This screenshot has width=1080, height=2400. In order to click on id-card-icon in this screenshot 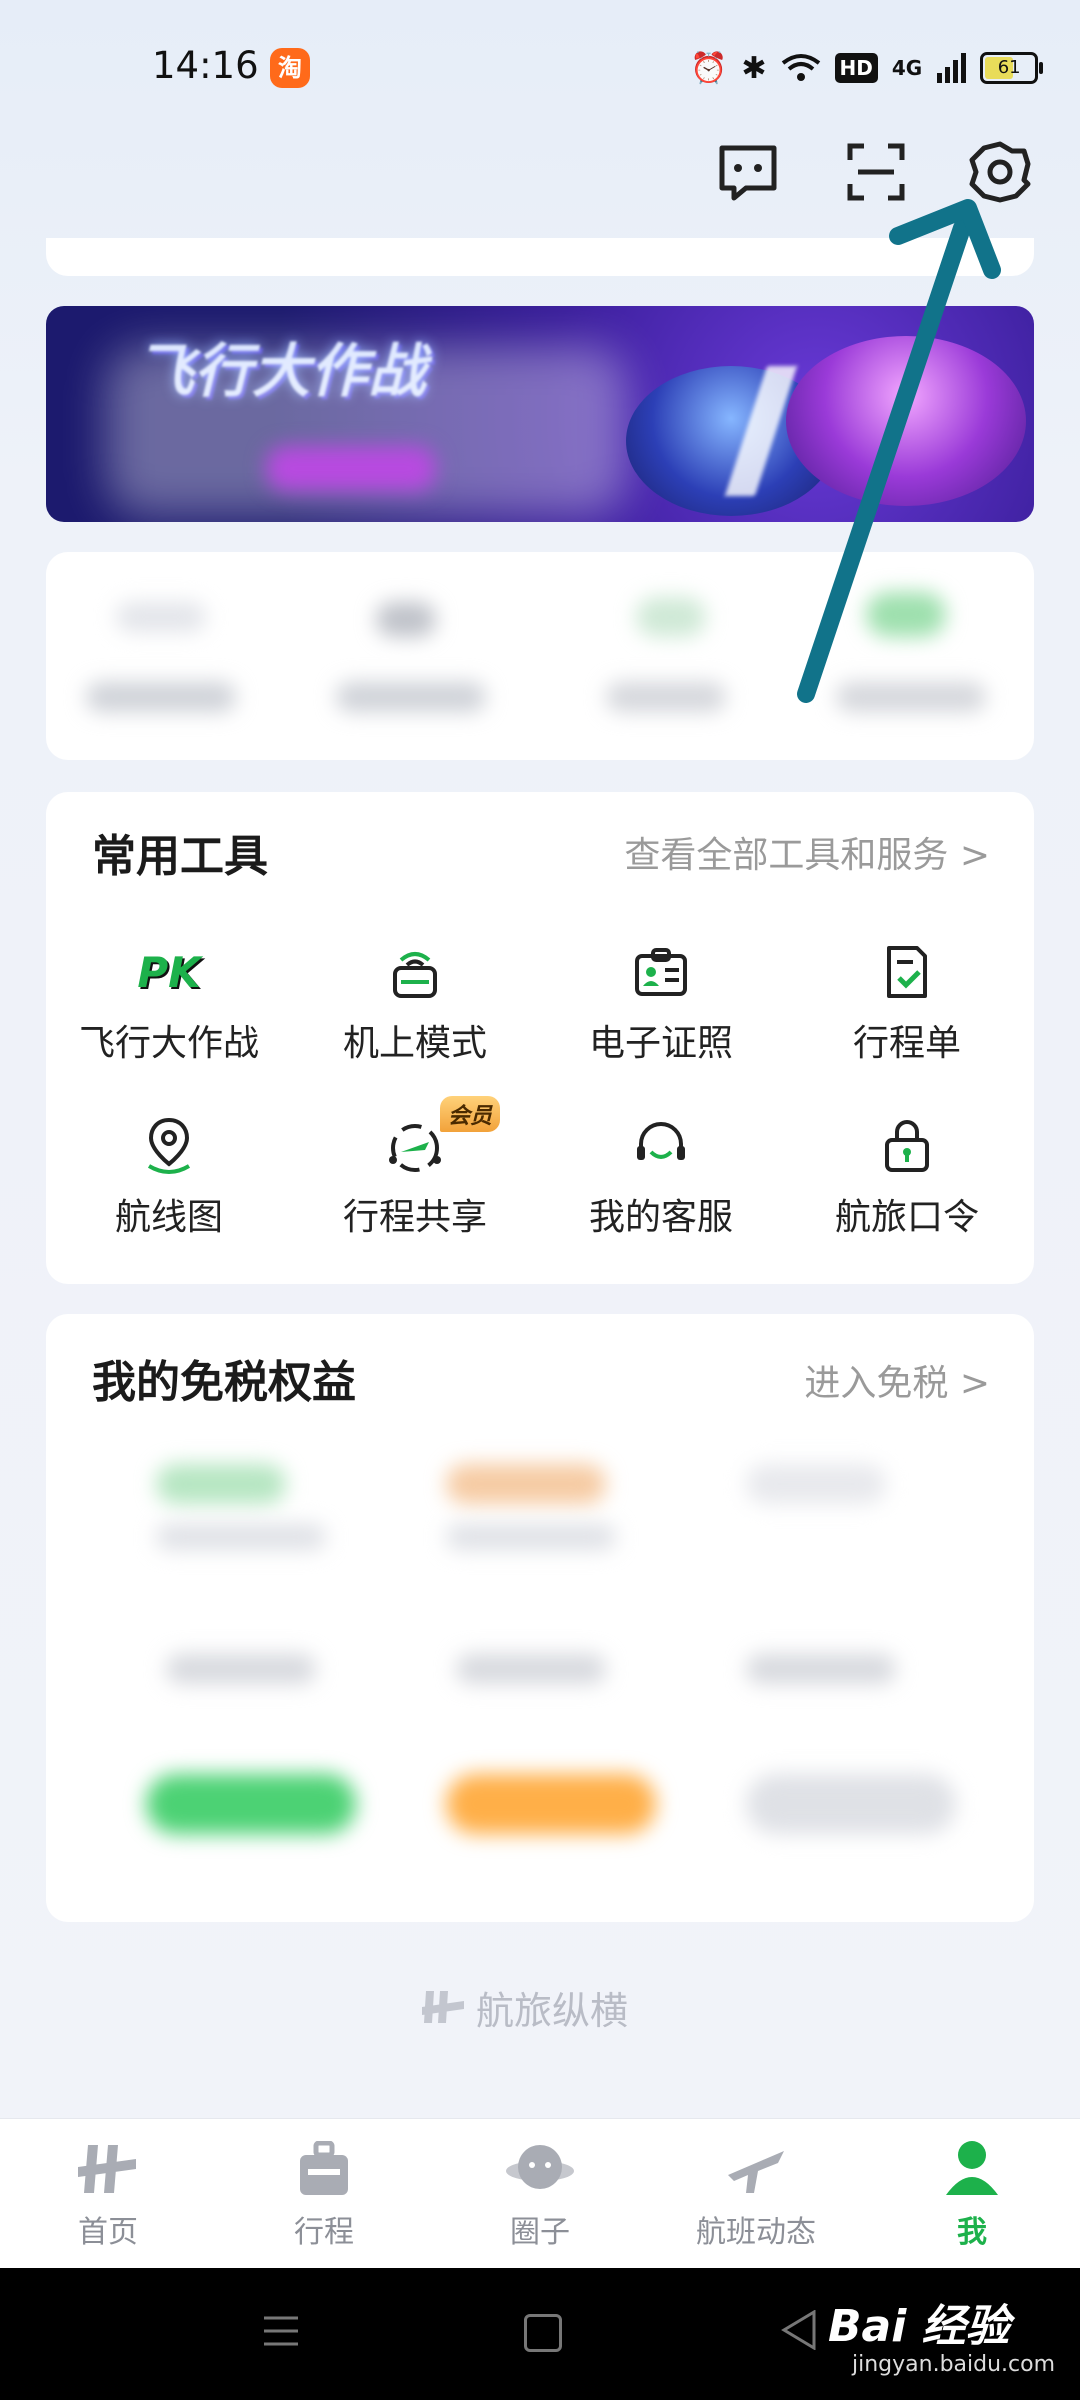, I will do `click(661, 972)`.